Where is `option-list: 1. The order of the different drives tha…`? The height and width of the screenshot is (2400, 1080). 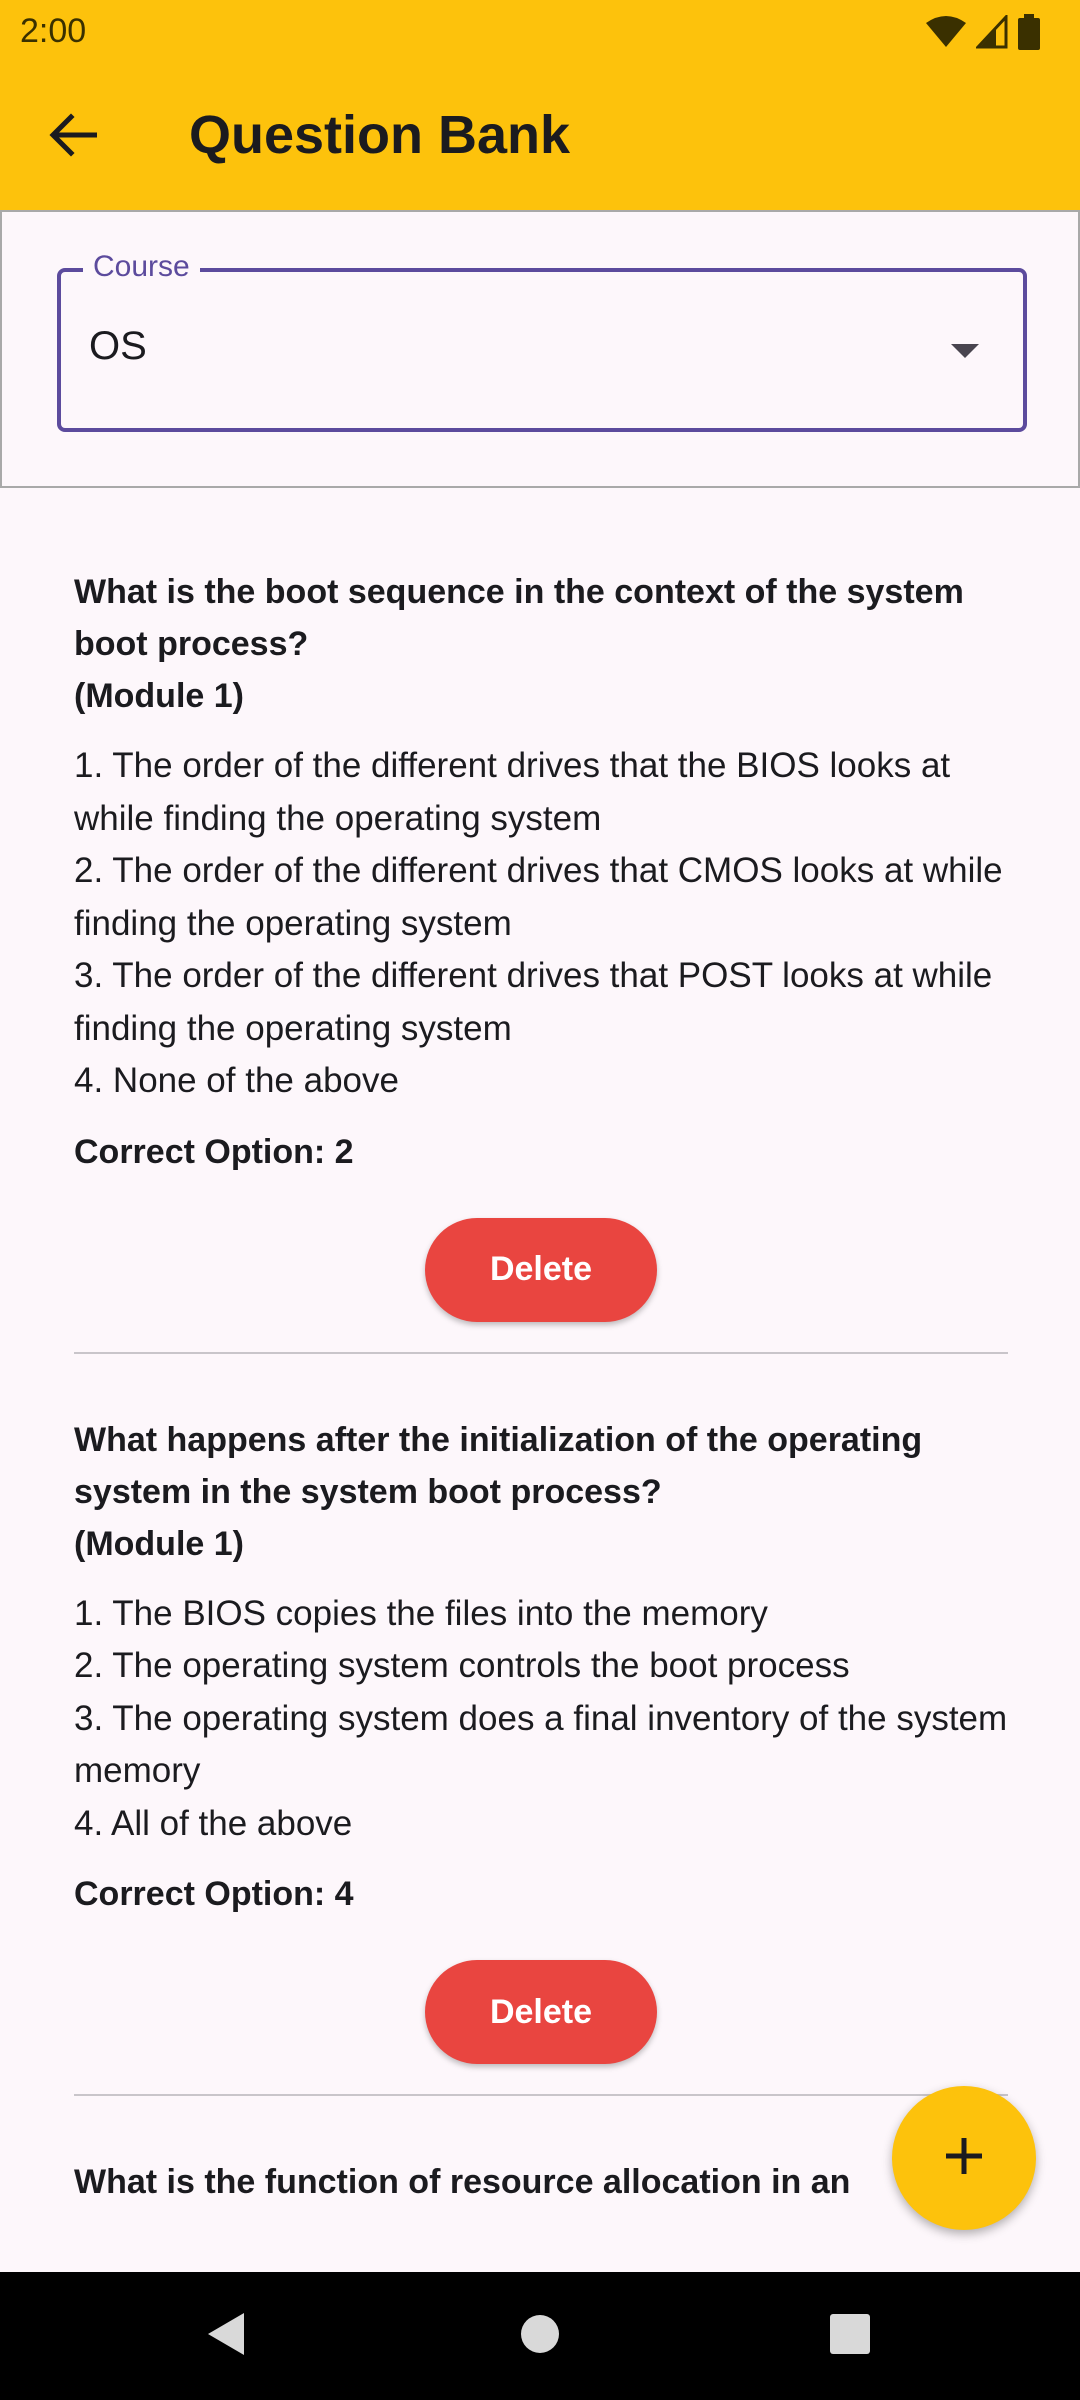
option-list: 1. The order of the different drives tha… is located at coordinates (541, 924).